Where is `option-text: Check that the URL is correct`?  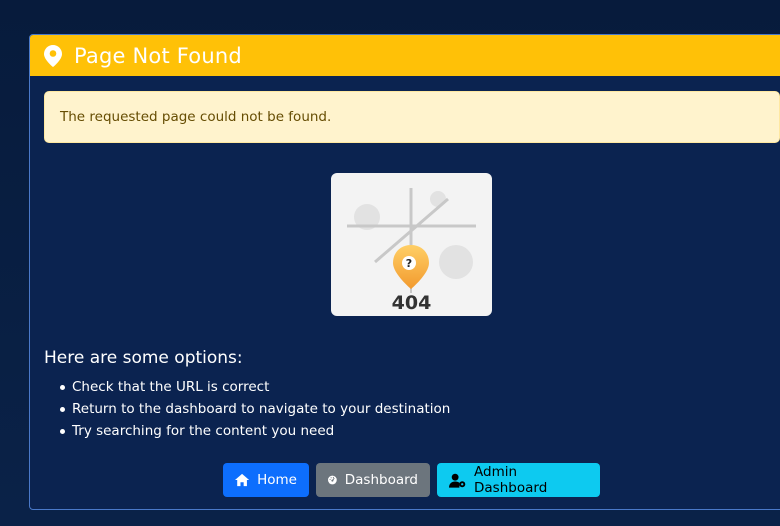
option-text: Check that the URL is correct is located at coordinates (171, 387).